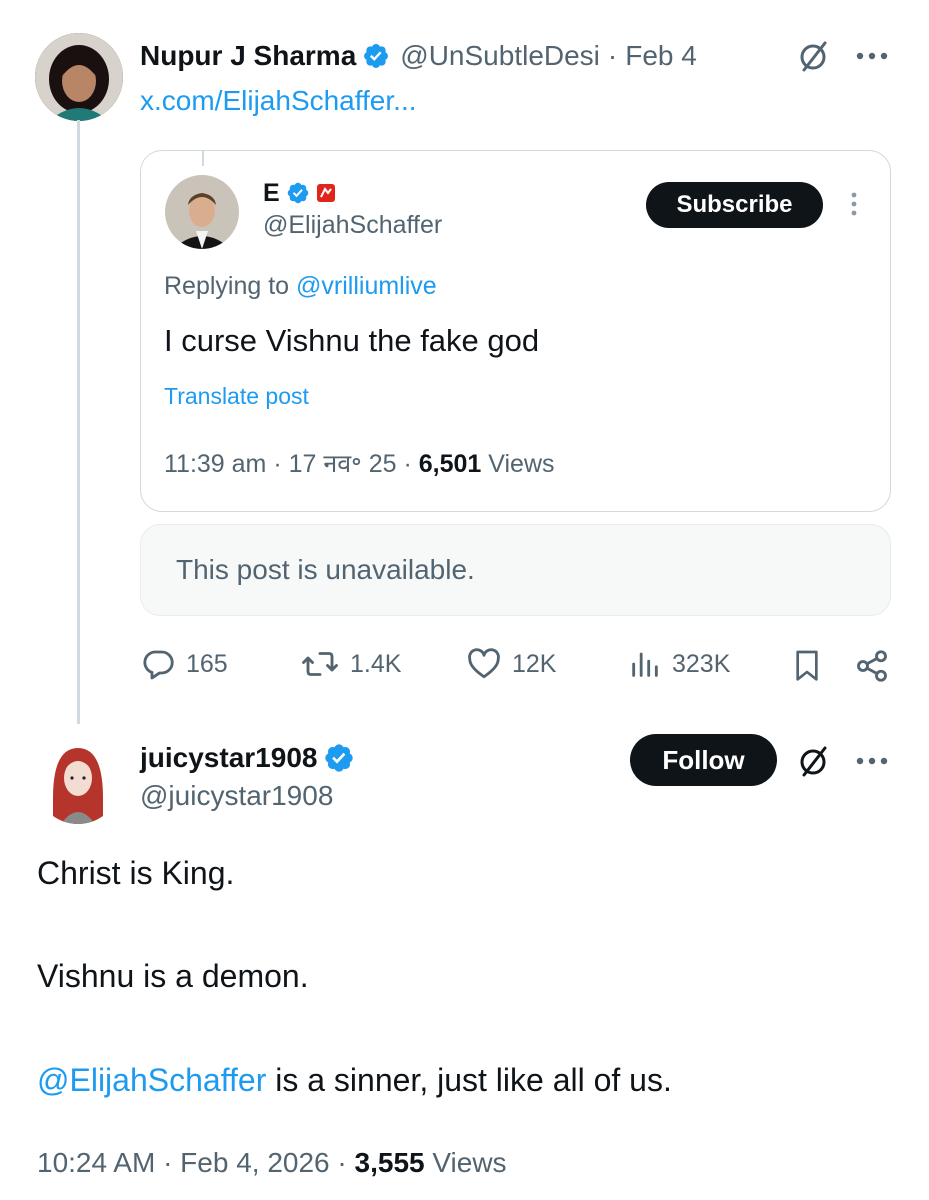 The image size is (929, 1200). Describe the element at coordinates (173, 976) in the screenshot. I see `post-text-line-2: Vishnu is a demon.` at that location.